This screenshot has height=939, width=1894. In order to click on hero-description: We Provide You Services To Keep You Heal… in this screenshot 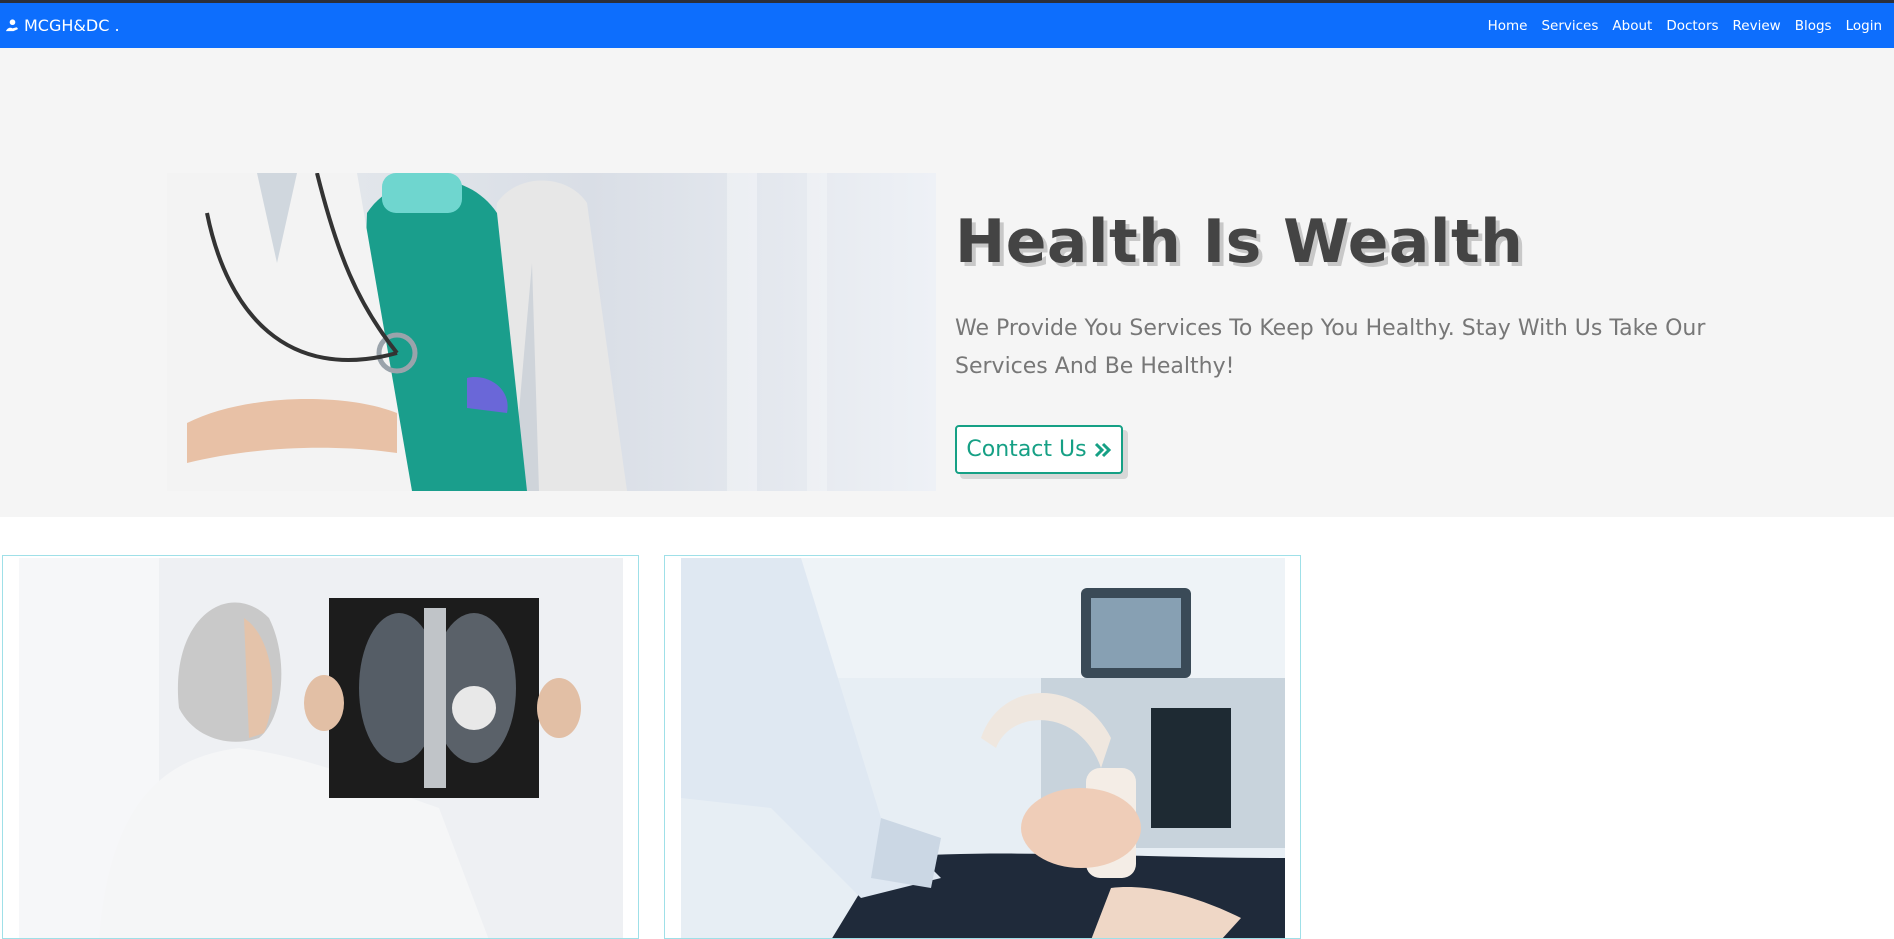, I will do `click(1330, 347)`.